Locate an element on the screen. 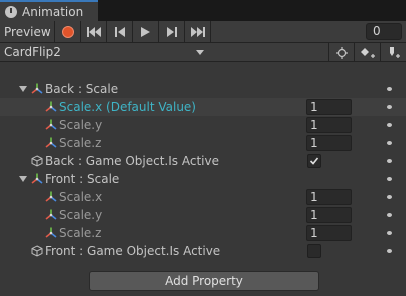 This screenshot has height=296, width=406. skip-to-end-icon is located at coordinates (197, 31).